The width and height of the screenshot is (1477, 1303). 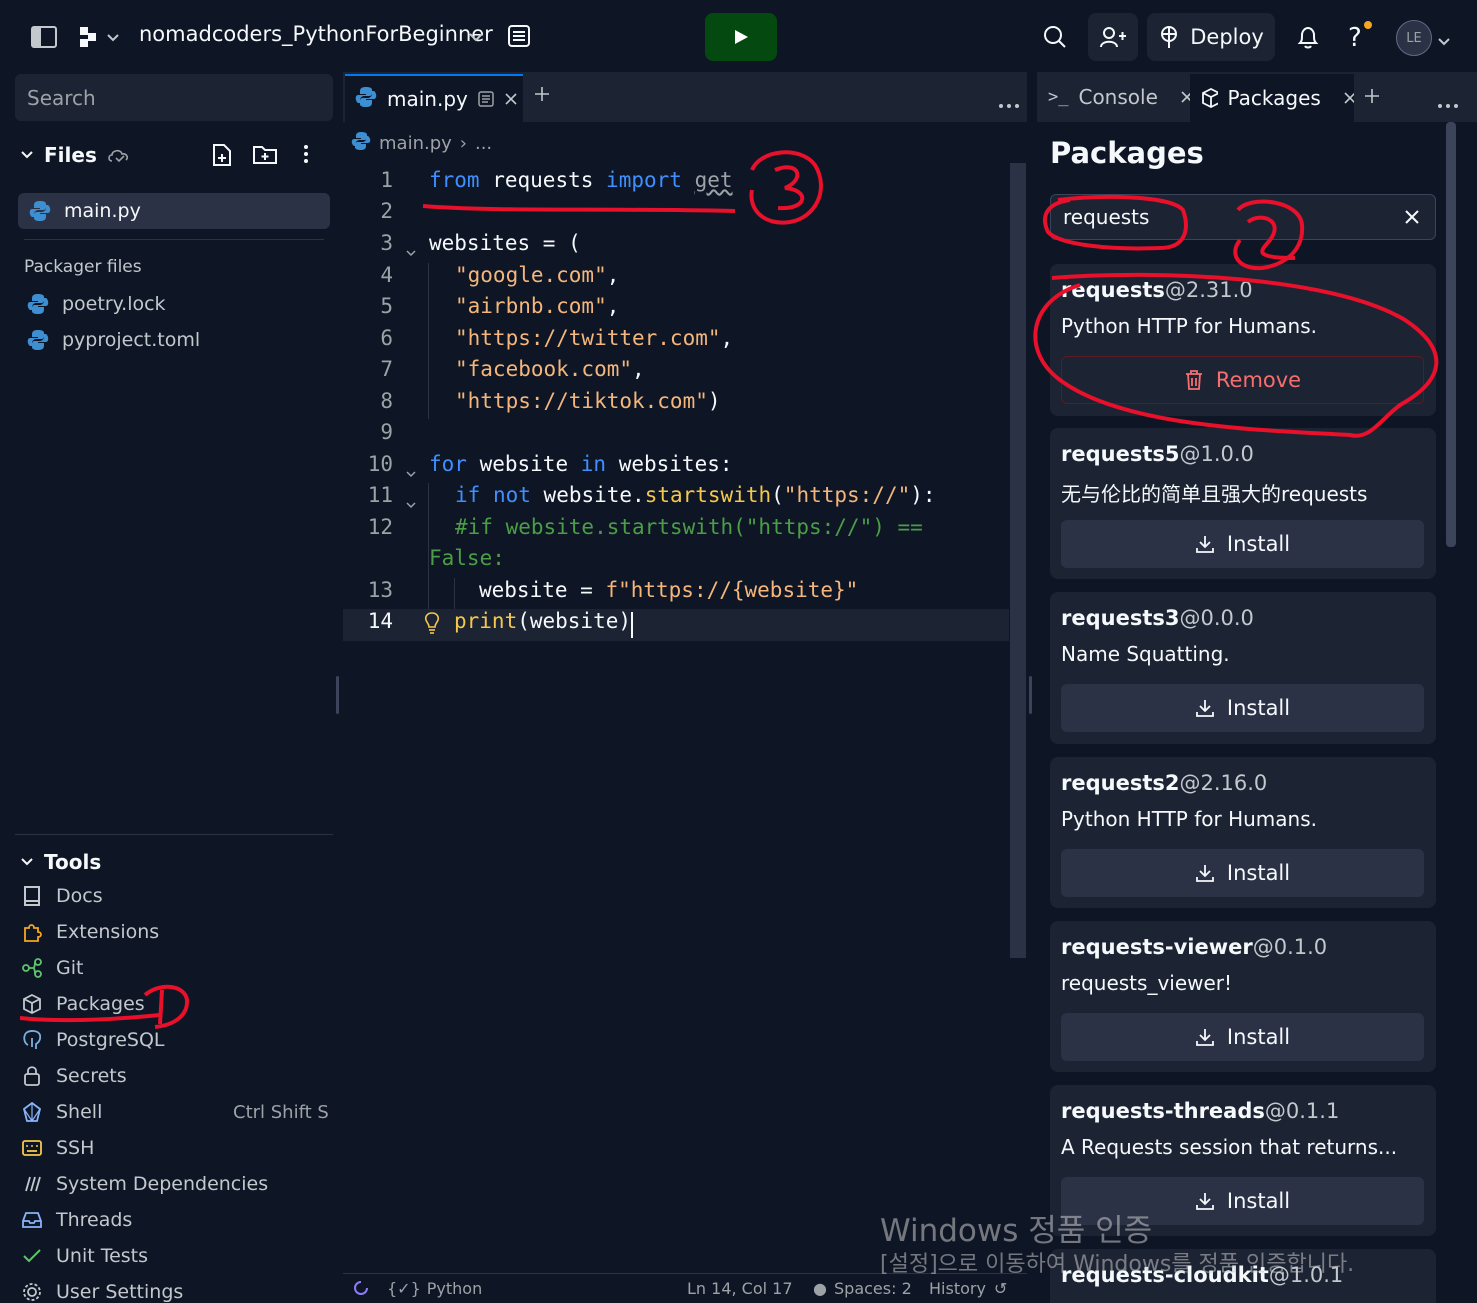 I want to click on run-button, so click(x=741, y=37).